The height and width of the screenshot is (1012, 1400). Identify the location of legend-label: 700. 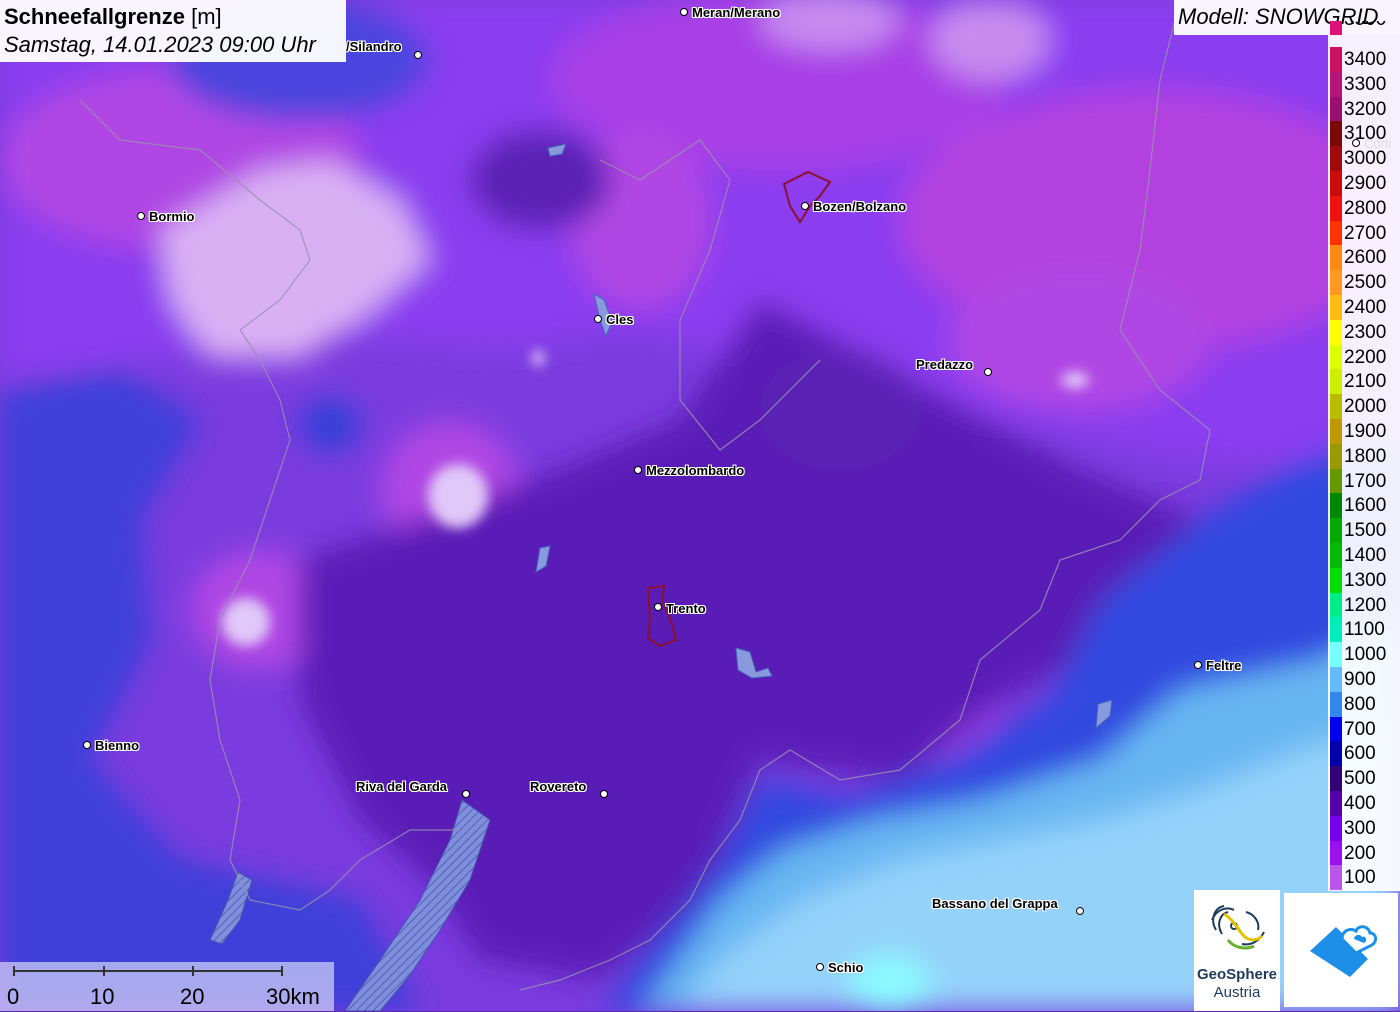
(1360, 729).